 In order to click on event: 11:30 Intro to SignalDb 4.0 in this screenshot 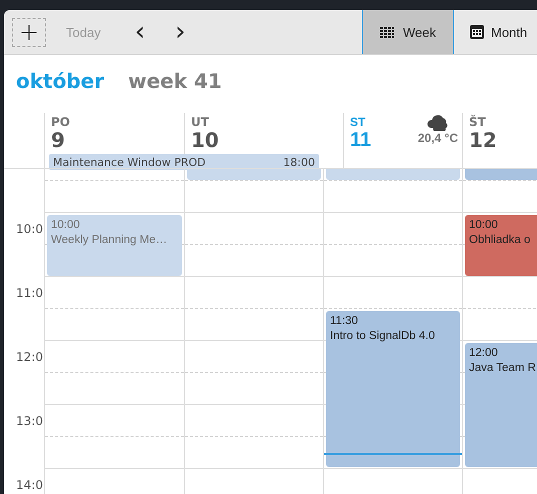, I will do `click(393, 389)`.